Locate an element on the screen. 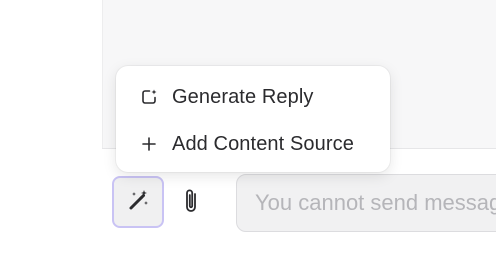 Image resolution: width=496 pixels, height=256 pixels. magic-wand-icon is located at coordinates (138, 202).